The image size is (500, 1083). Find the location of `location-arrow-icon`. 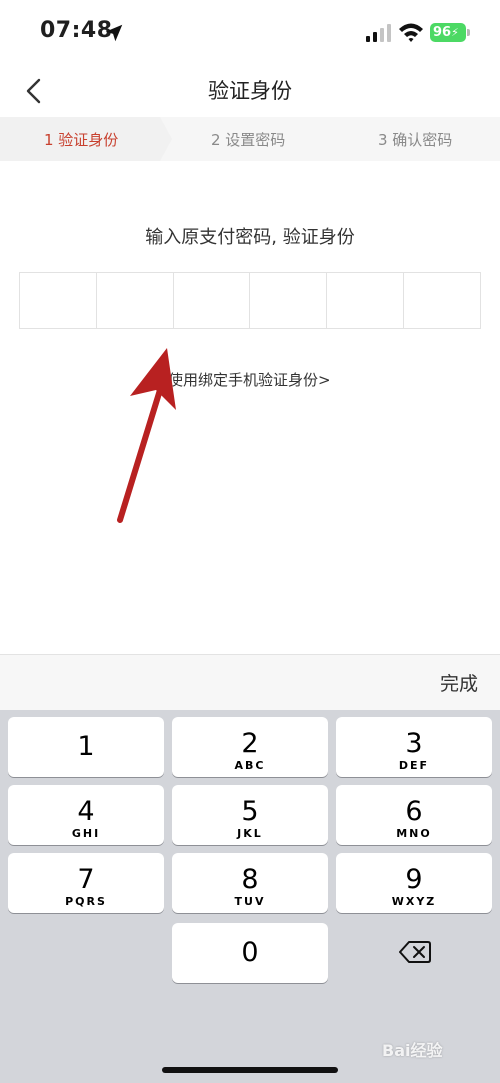

location-arrow-icon is located at coordinates (114, 33).